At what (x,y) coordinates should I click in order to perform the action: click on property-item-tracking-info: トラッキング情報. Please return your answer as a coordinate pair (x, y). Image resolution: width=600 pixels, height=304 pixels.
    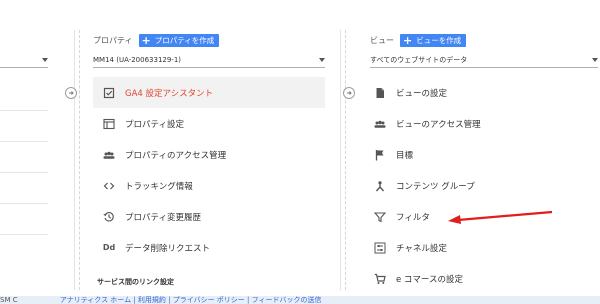
    Looking at the image, I should click on (209, 185).